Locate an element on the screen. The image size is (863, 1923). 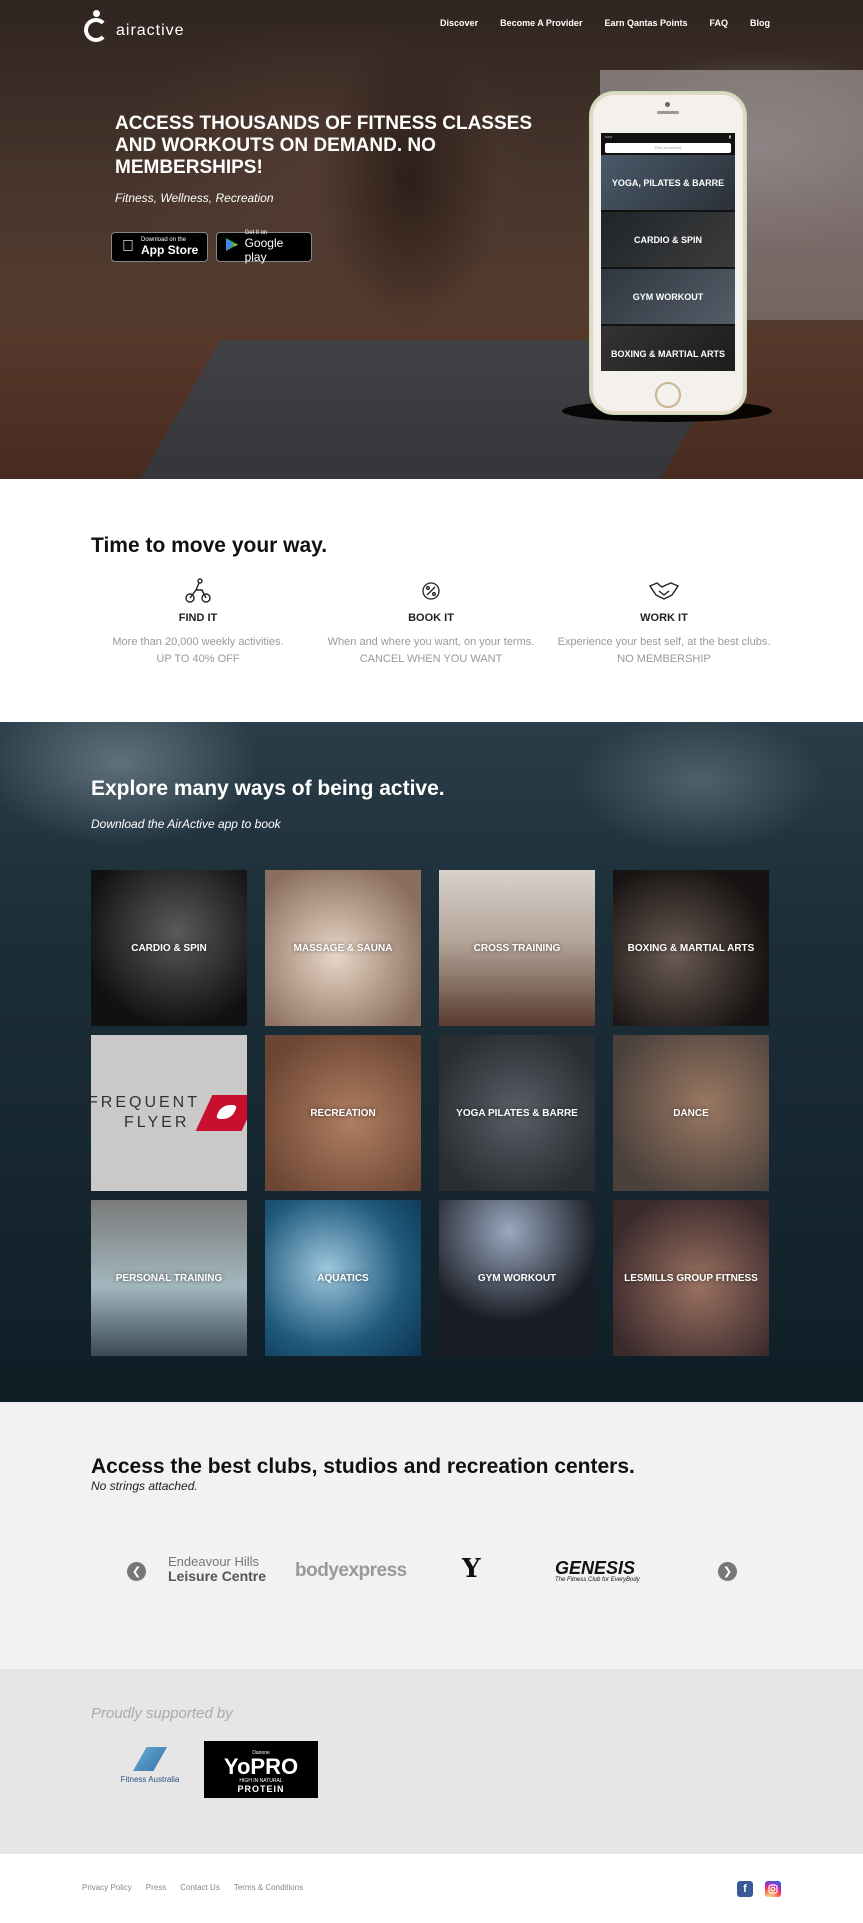
site-logo: airactive is located at coordinates (133, 25).